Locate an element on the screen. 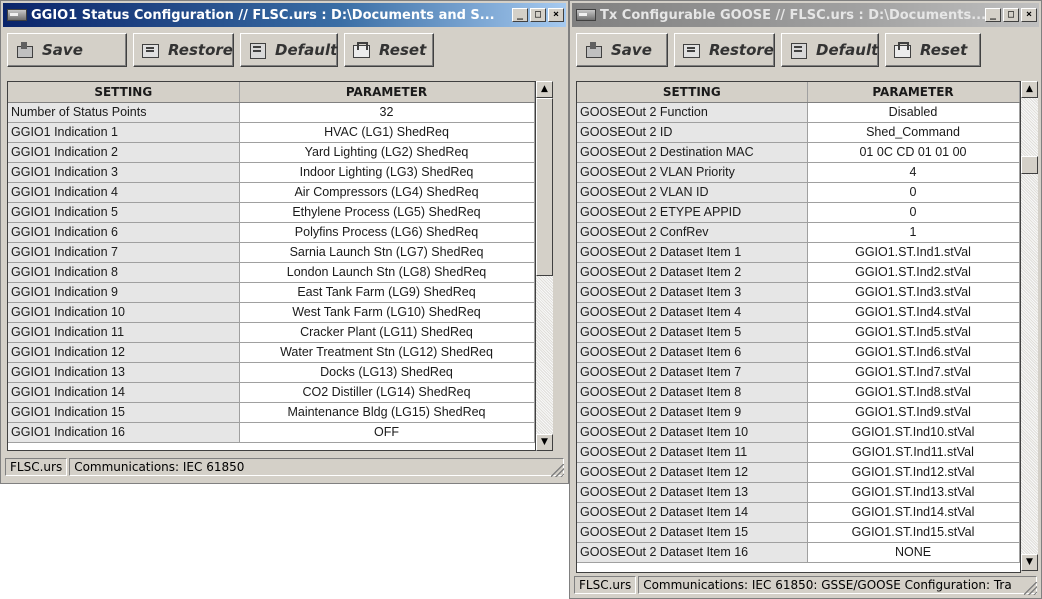 The height and width of the screenshot is (599, 1042). parameter-cell: GGIO1.ST.Ind4.stVal is located at coordinates (913, 312).